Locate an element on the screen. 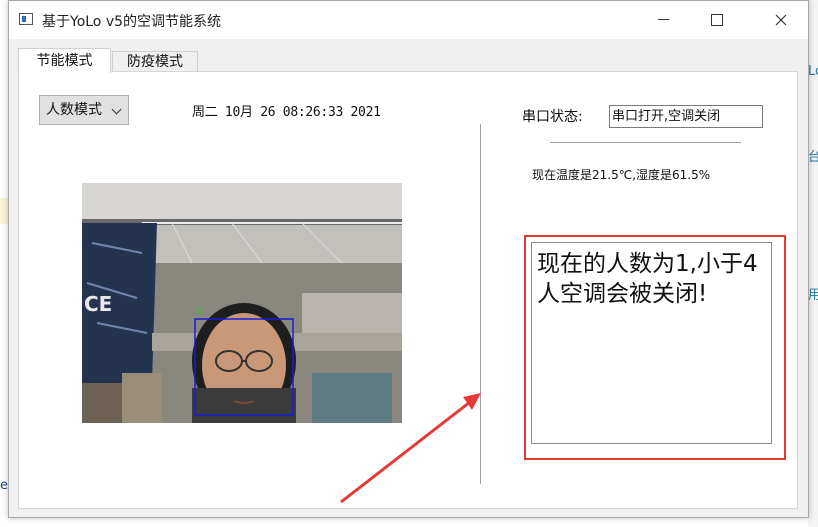 Image resolution: width=818 pixels, height=527 pixels. mode-select-value: 人数模式 is located at coordinates (74, 110).